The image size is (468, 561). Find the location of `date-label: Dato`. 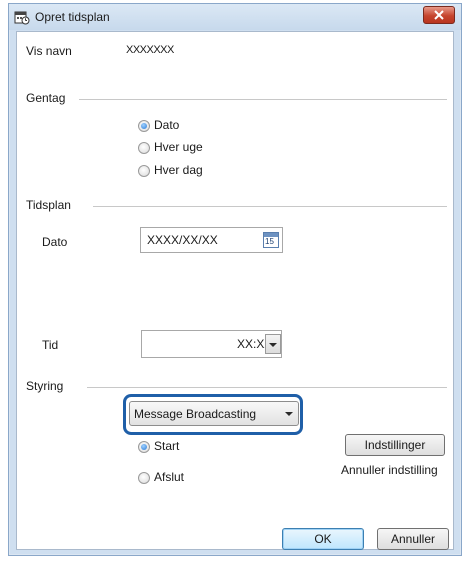

date-label: Dato is located at coordinates (55, 242).